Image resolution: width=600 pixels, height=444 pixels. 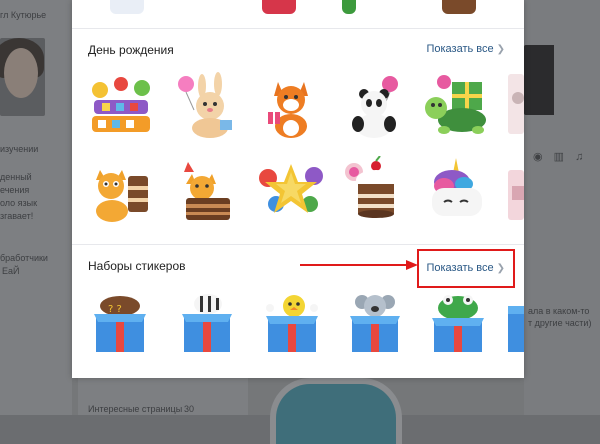 I want to click on annotation-highlight-box, so click(x=466, y=268).